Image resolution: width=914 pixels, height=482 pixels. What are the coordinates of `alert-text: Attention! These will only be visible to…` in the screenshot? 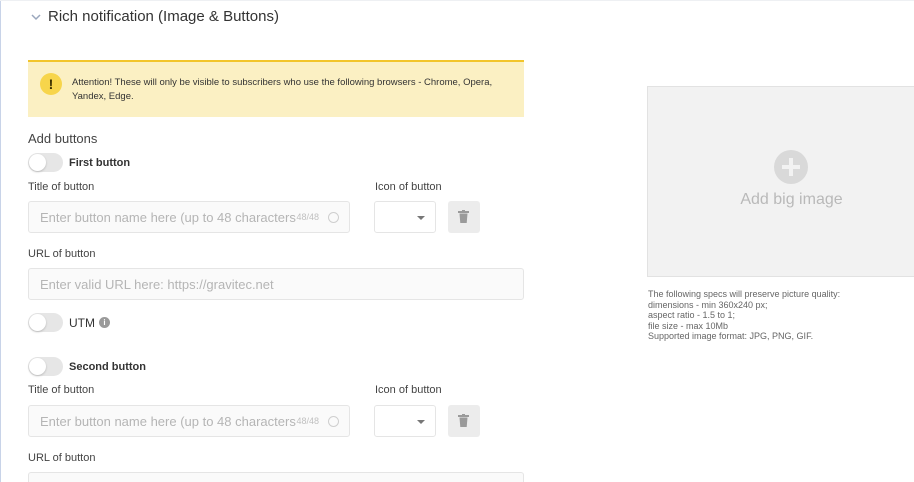 It's located at (282, 89).